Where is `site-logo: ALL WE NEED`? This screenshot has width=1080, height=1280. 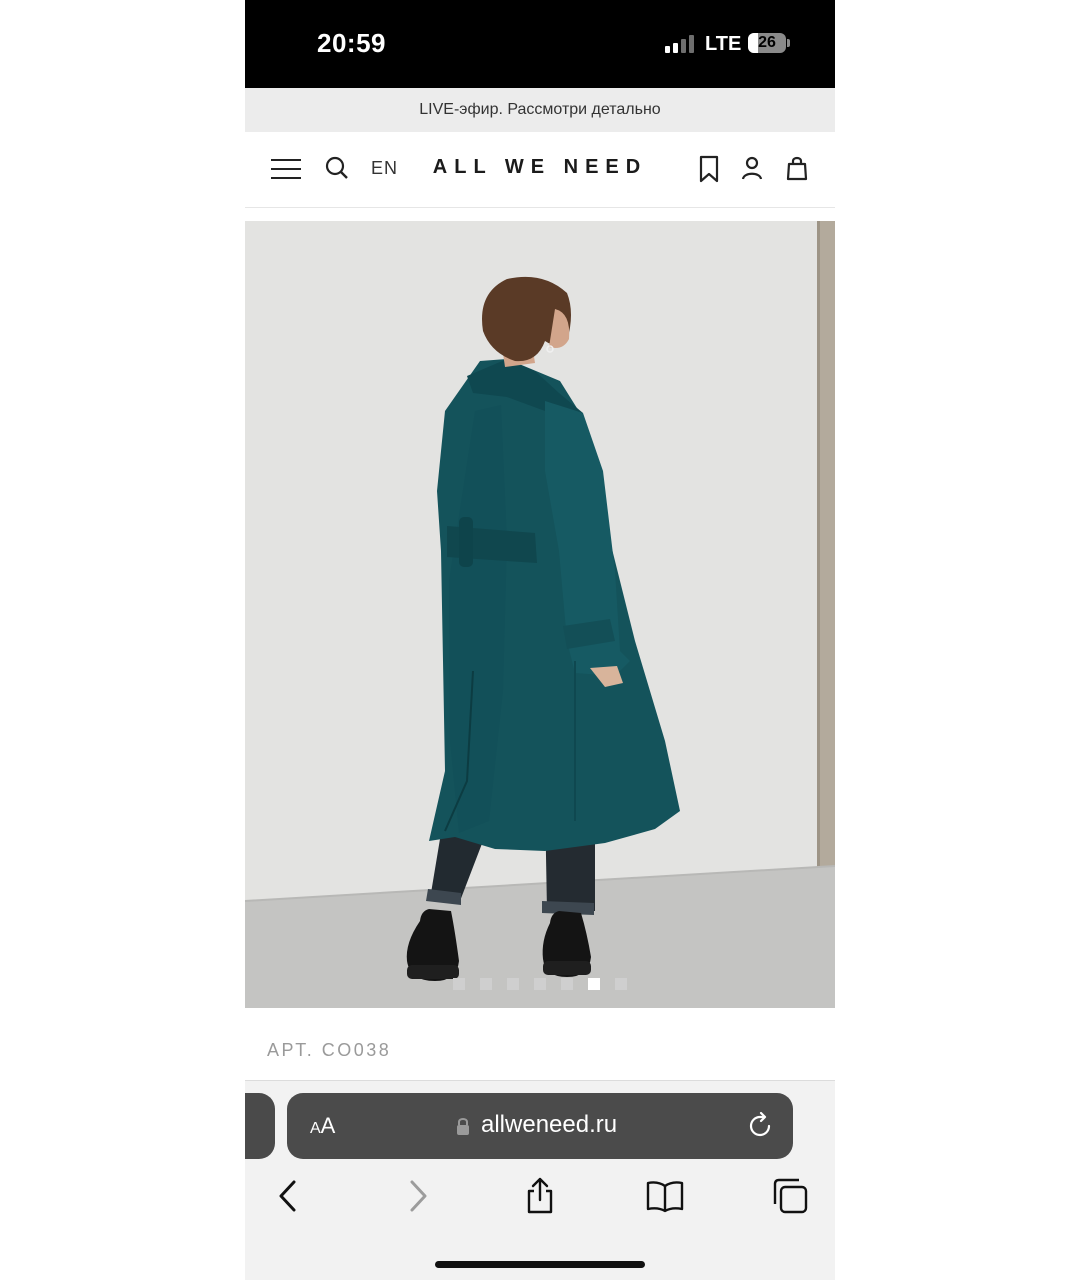 site-logo: ALL WE NEED is located at coordinates (540, 167).